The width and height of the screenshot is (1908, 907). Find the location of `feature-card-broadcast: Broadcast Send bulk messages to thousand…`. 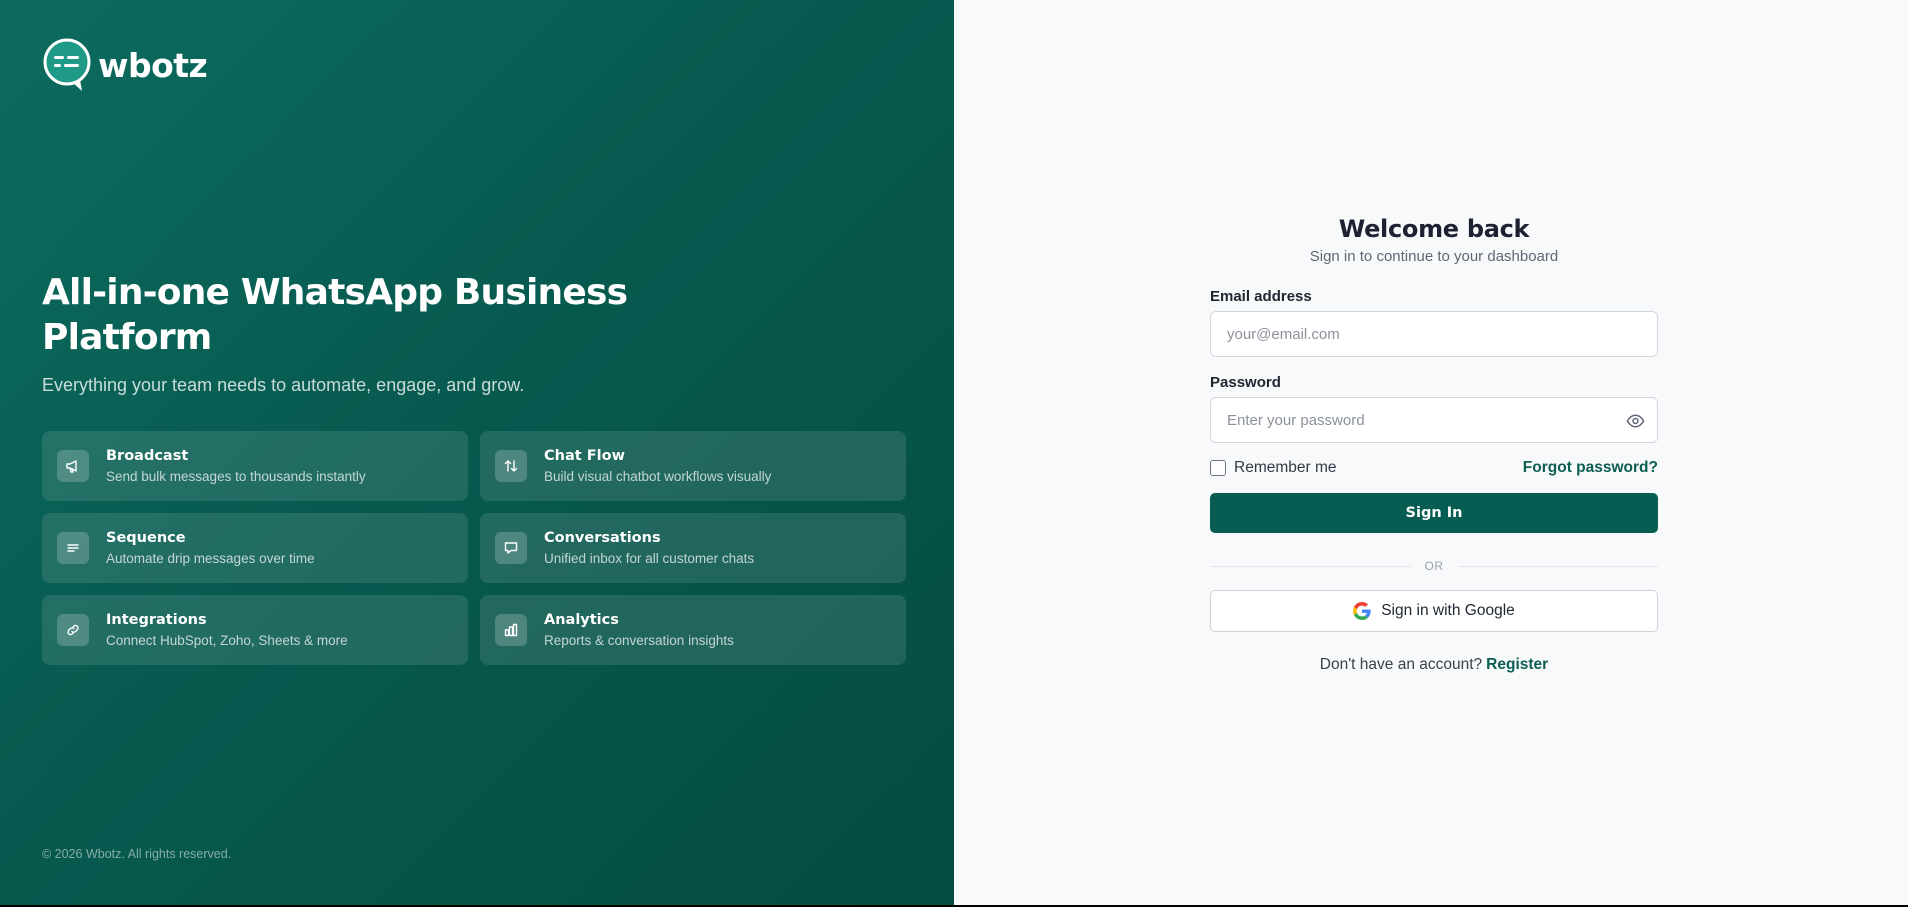

feature-card-broadcast: Broadcast Send bulk messages to thousand… is located at coordinates (255, 466).